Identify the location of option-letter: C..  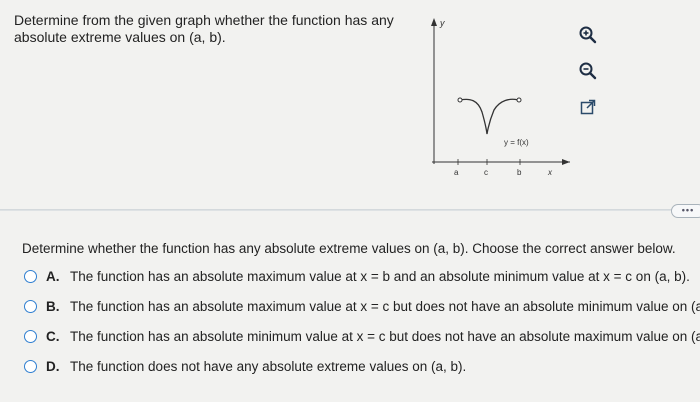
(53, 336).